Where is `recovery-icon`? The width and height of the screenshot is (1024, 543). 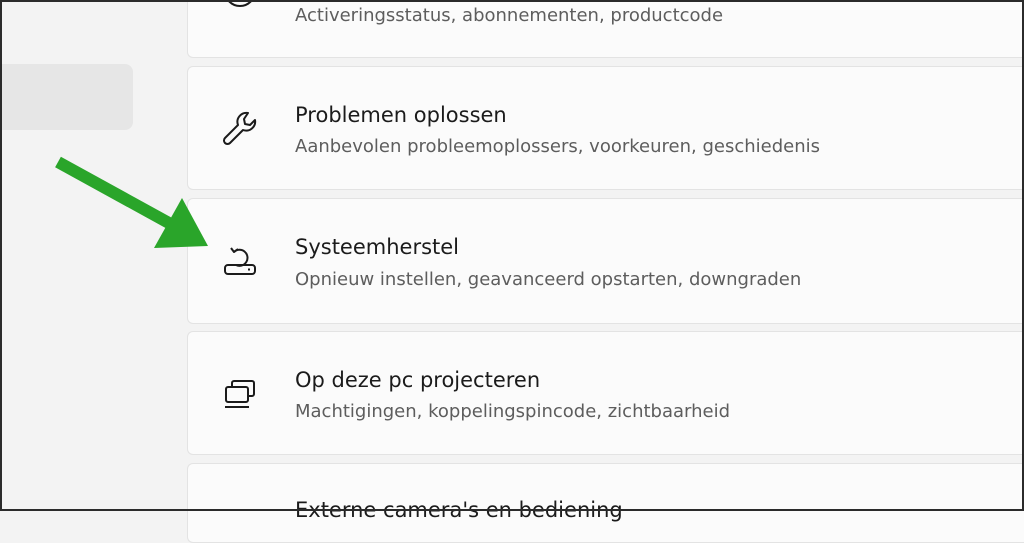
recovery-icon is located at coordinates (240, 261).